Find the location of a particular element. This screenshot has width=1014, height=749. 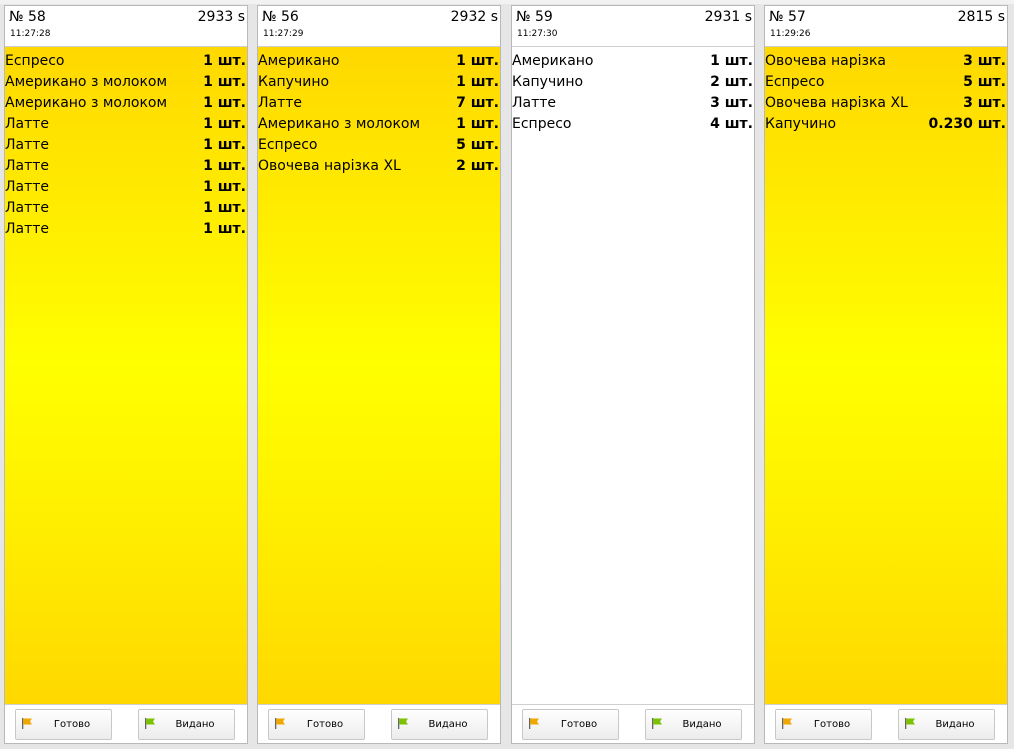

order-elapsed-seconds: 2932 s is located at coordinates (474, 17).